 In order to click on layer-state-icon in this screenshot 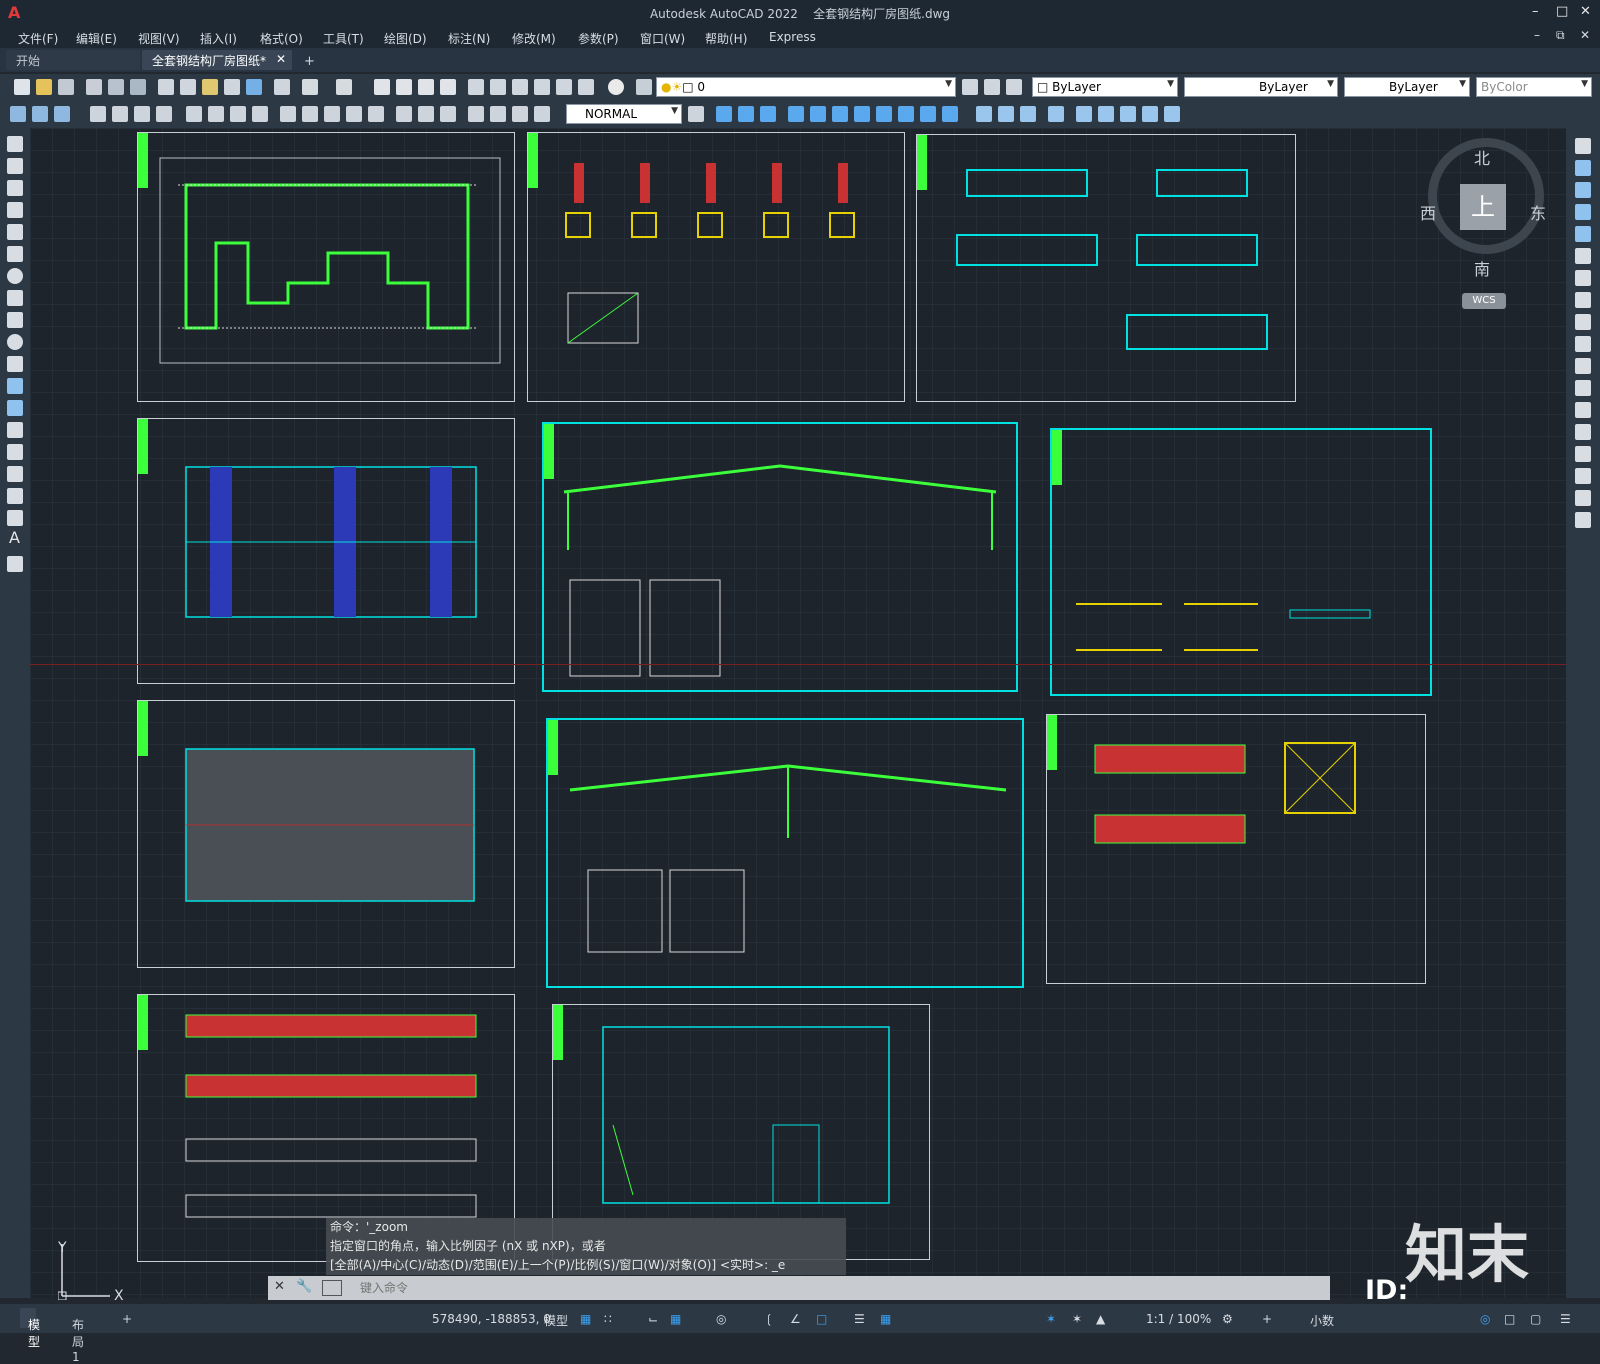, I will do `click(1014, 87)`.